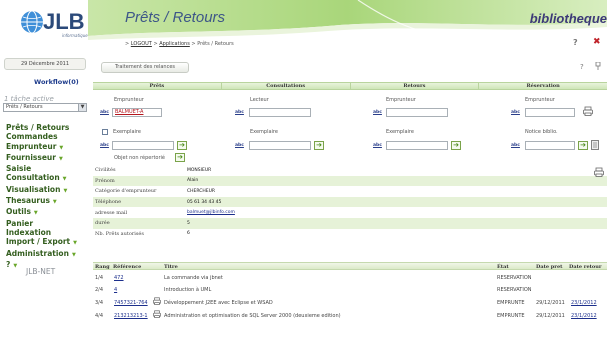 This screenshot has width=607, height=340. I want to click on table-row: 1/4 472 La commande via jbnet RESERVATION, so click(350, 277).